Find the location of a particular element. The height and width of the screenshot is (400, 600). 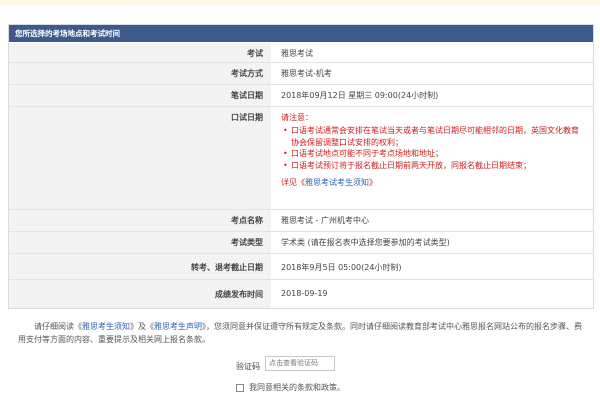

row-label: 考试方式 is located at coordinates (140, 74).